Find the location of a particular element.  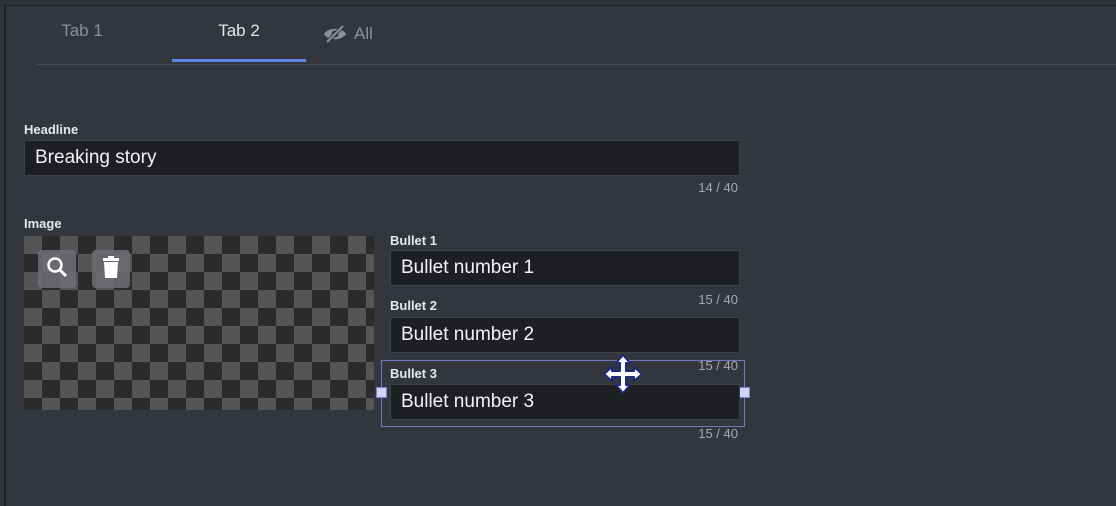

bullet-2-input: Bullet number 2 is located at coordinates (565, 335).